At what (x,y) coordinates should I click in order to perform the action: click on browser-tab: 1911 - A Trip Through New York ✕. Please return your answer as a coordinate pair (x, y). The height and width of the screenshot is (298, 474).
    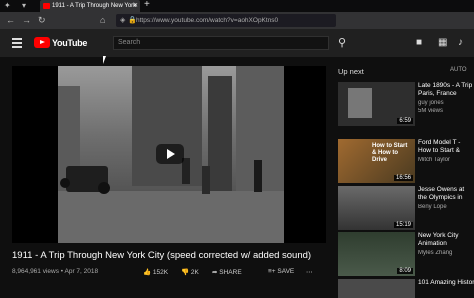
    Looking at the image, I should click on (90, 6).